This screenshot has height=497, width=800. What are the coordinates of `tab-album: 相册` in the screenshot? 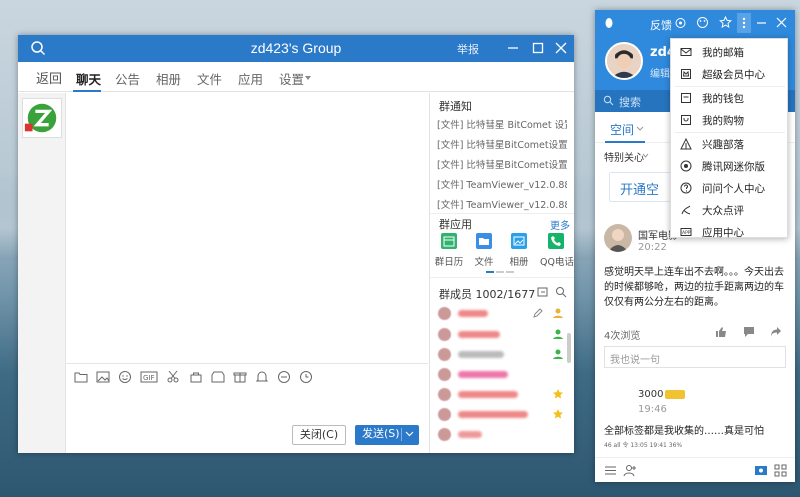 It's located at (168, 78).